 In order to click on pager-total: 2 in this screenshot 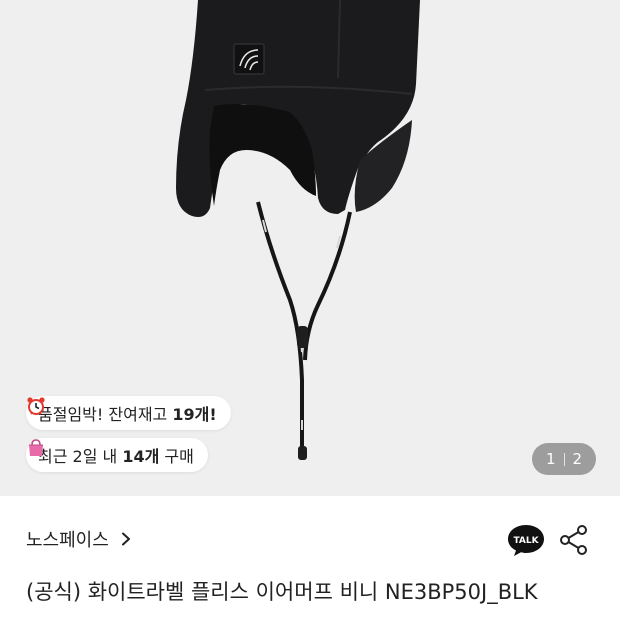, I will do `click(577, 459)`.